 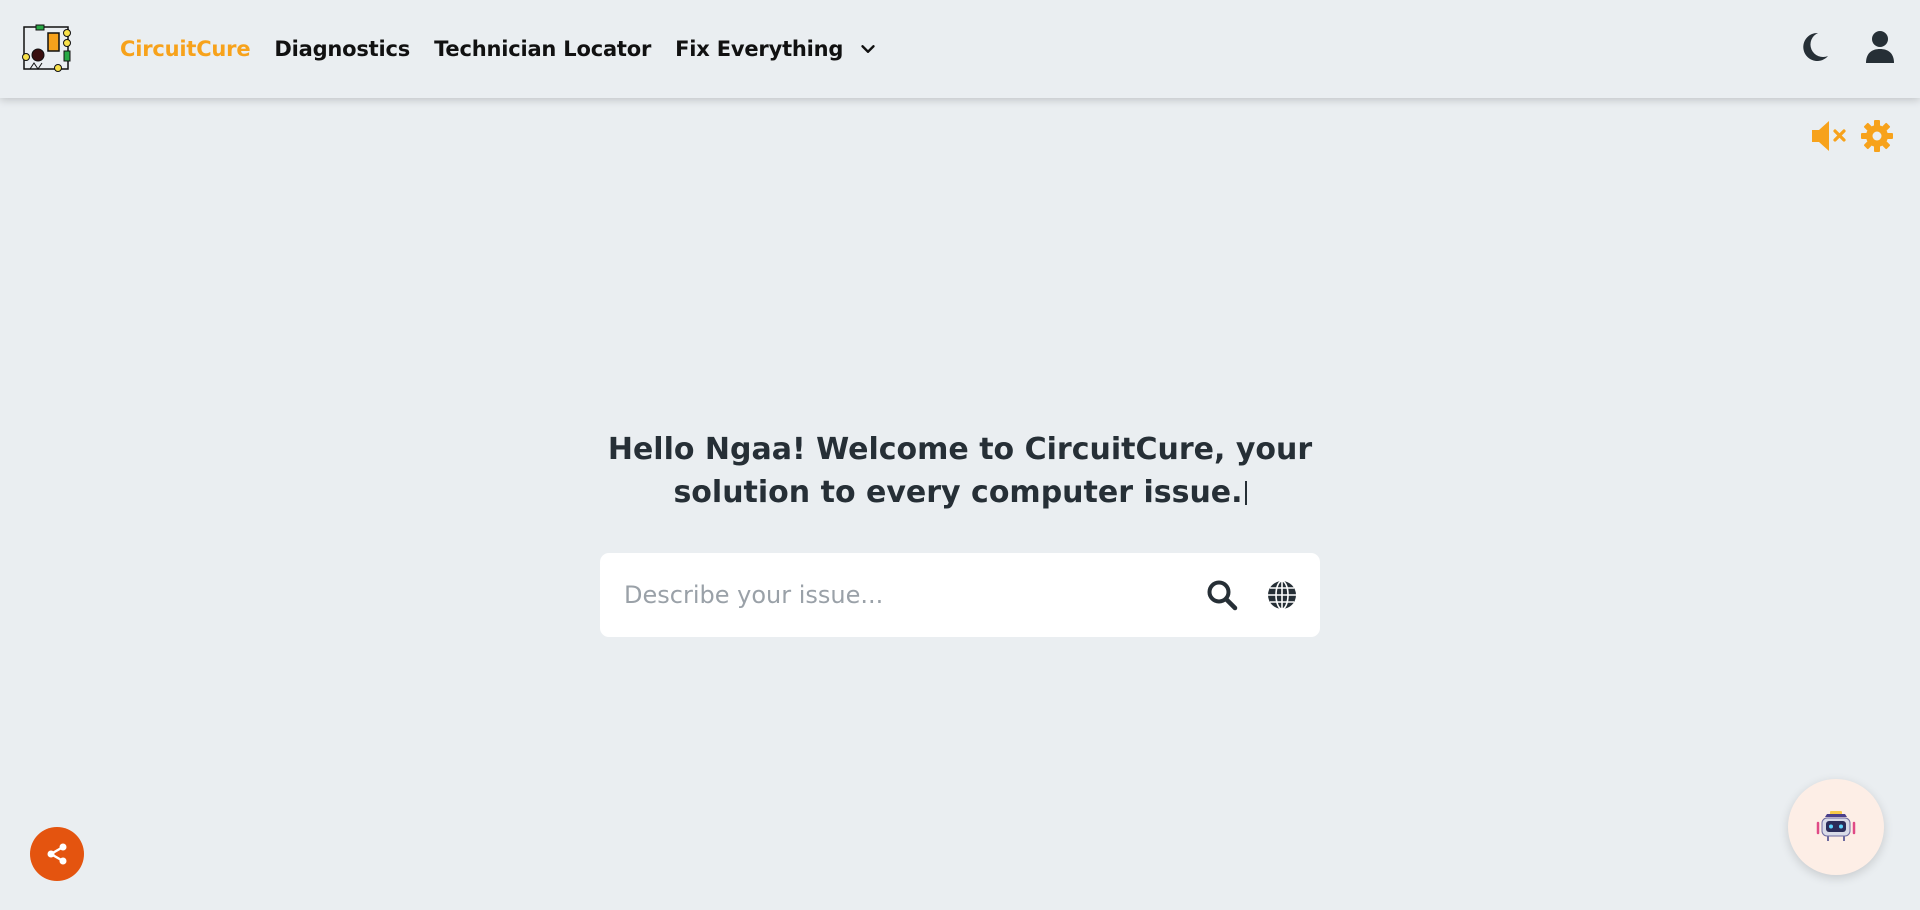 What do you see at coordinates (1829, 136) in the screenshot?
I see `sound-muted-icon` at bounding box center [1829, 136].